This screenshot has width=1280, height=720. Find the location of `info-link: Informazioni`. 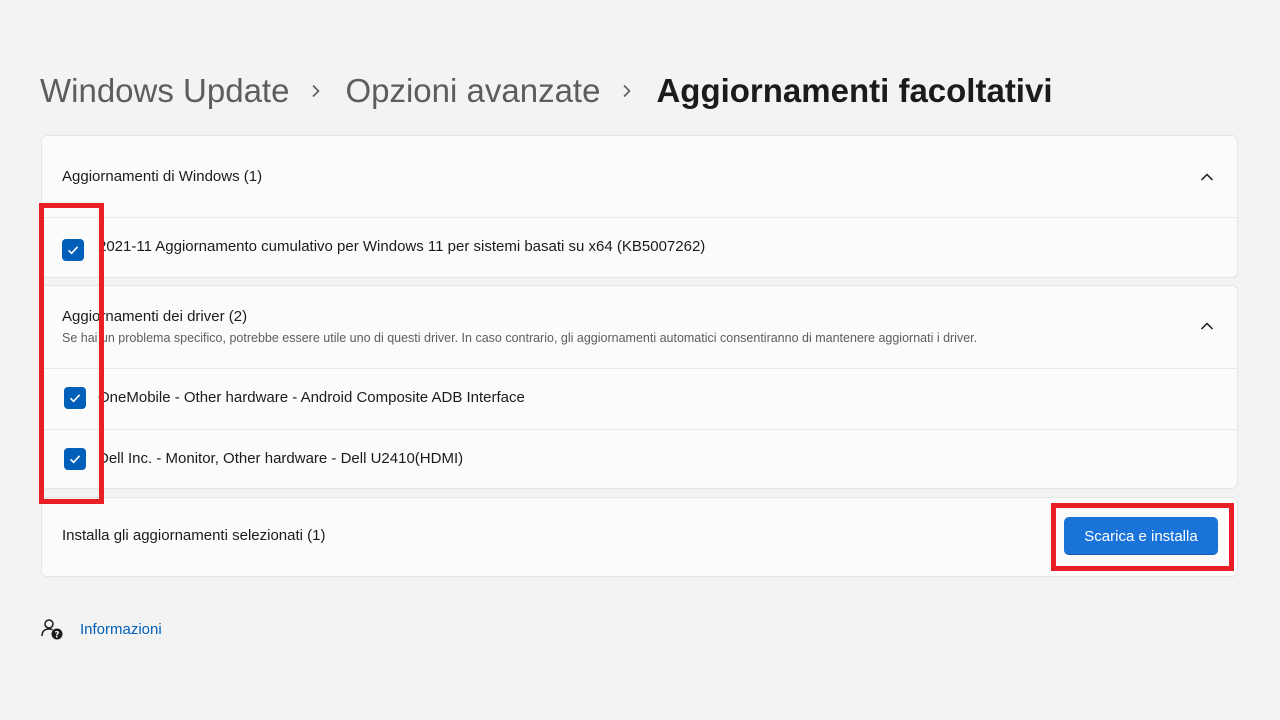

info-link: Informazioni is located at coordinates (121, 629).